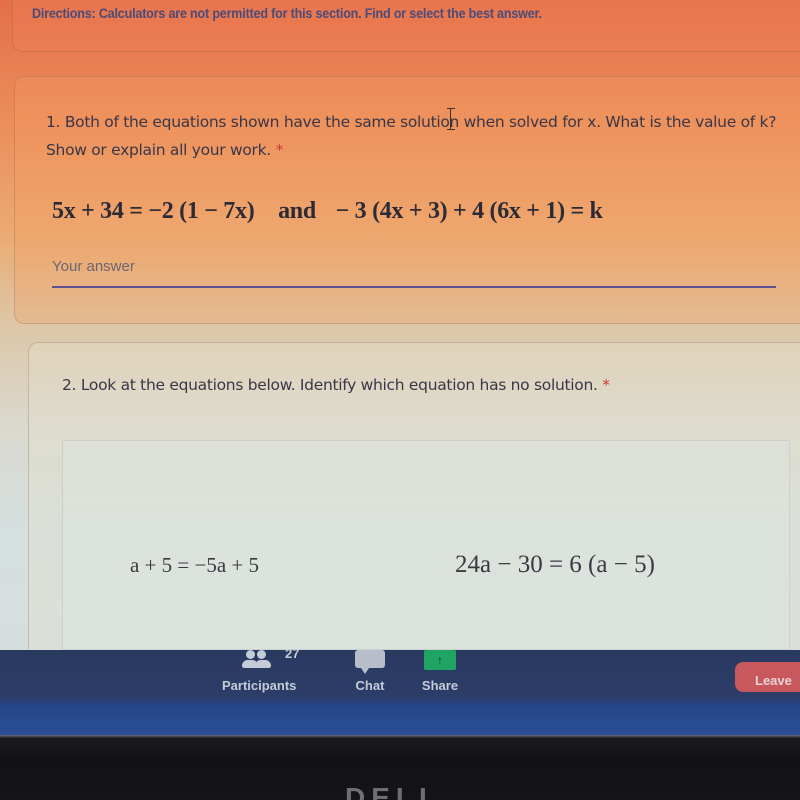 The height and width of the screenshot is (800, 800). Describe the element at coordinates (767, 677) in the screenshot. I see `leave-button: Leave` at that location.